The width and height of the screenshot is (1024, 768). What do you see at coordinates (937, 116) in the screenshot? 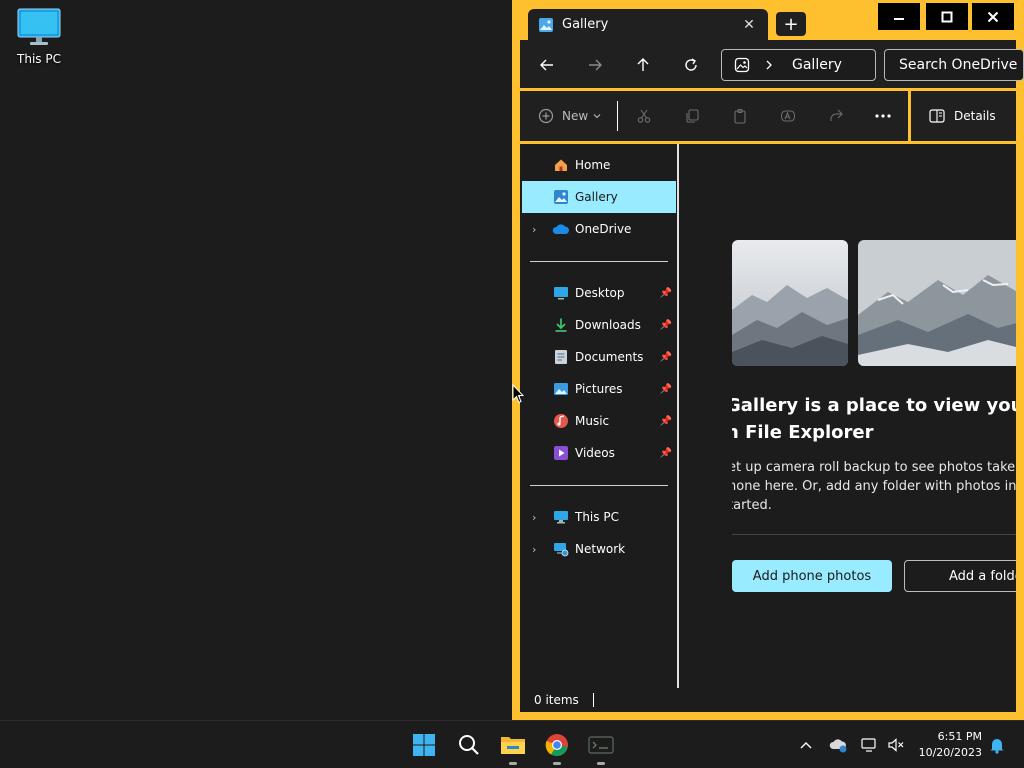
I see `details-pane-icon` at bounding box center [937, 116].